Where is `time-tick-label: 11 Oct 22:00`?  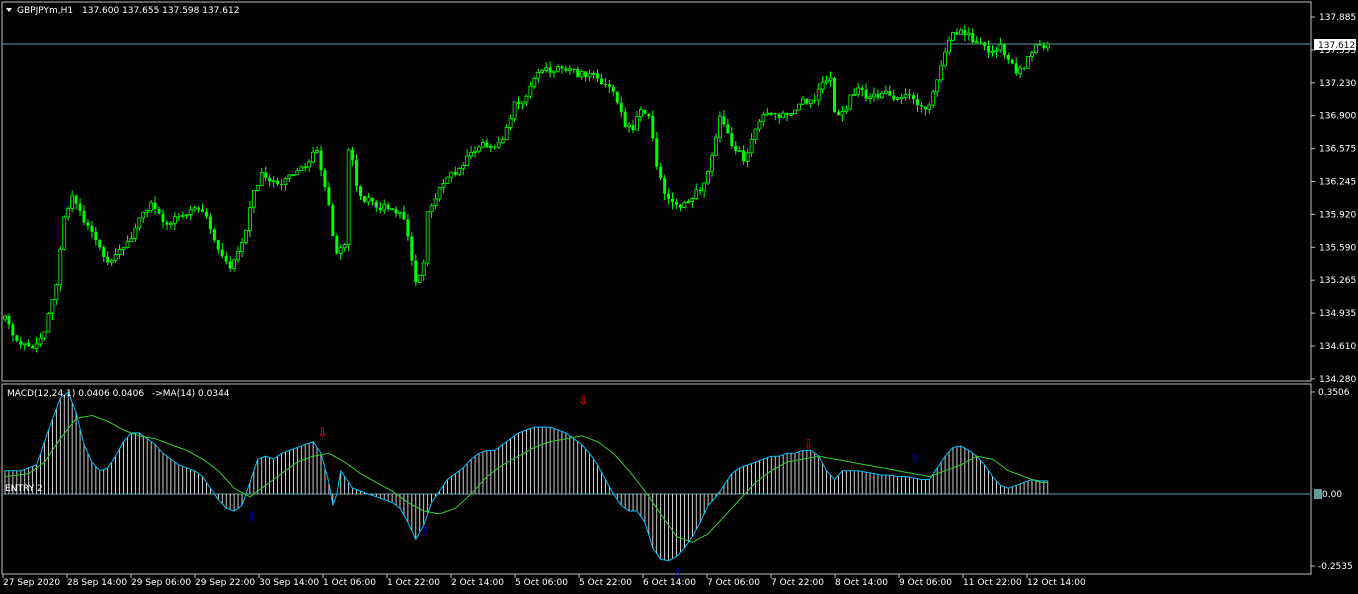
time-tick-label: 11 Oct 22:00 is located at coordinates (992, 583).